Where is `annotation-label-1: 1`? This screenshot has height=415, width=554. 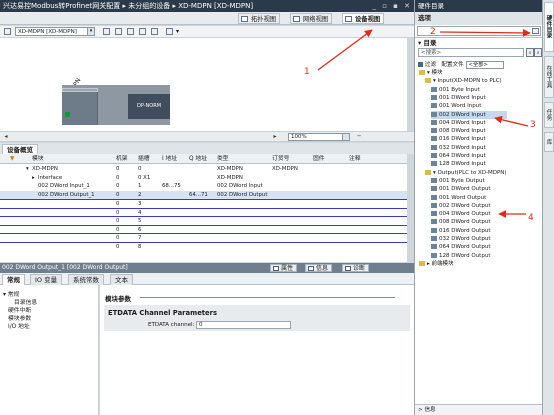
annotation-label-1: 1 is located at coordinates (307, 72).